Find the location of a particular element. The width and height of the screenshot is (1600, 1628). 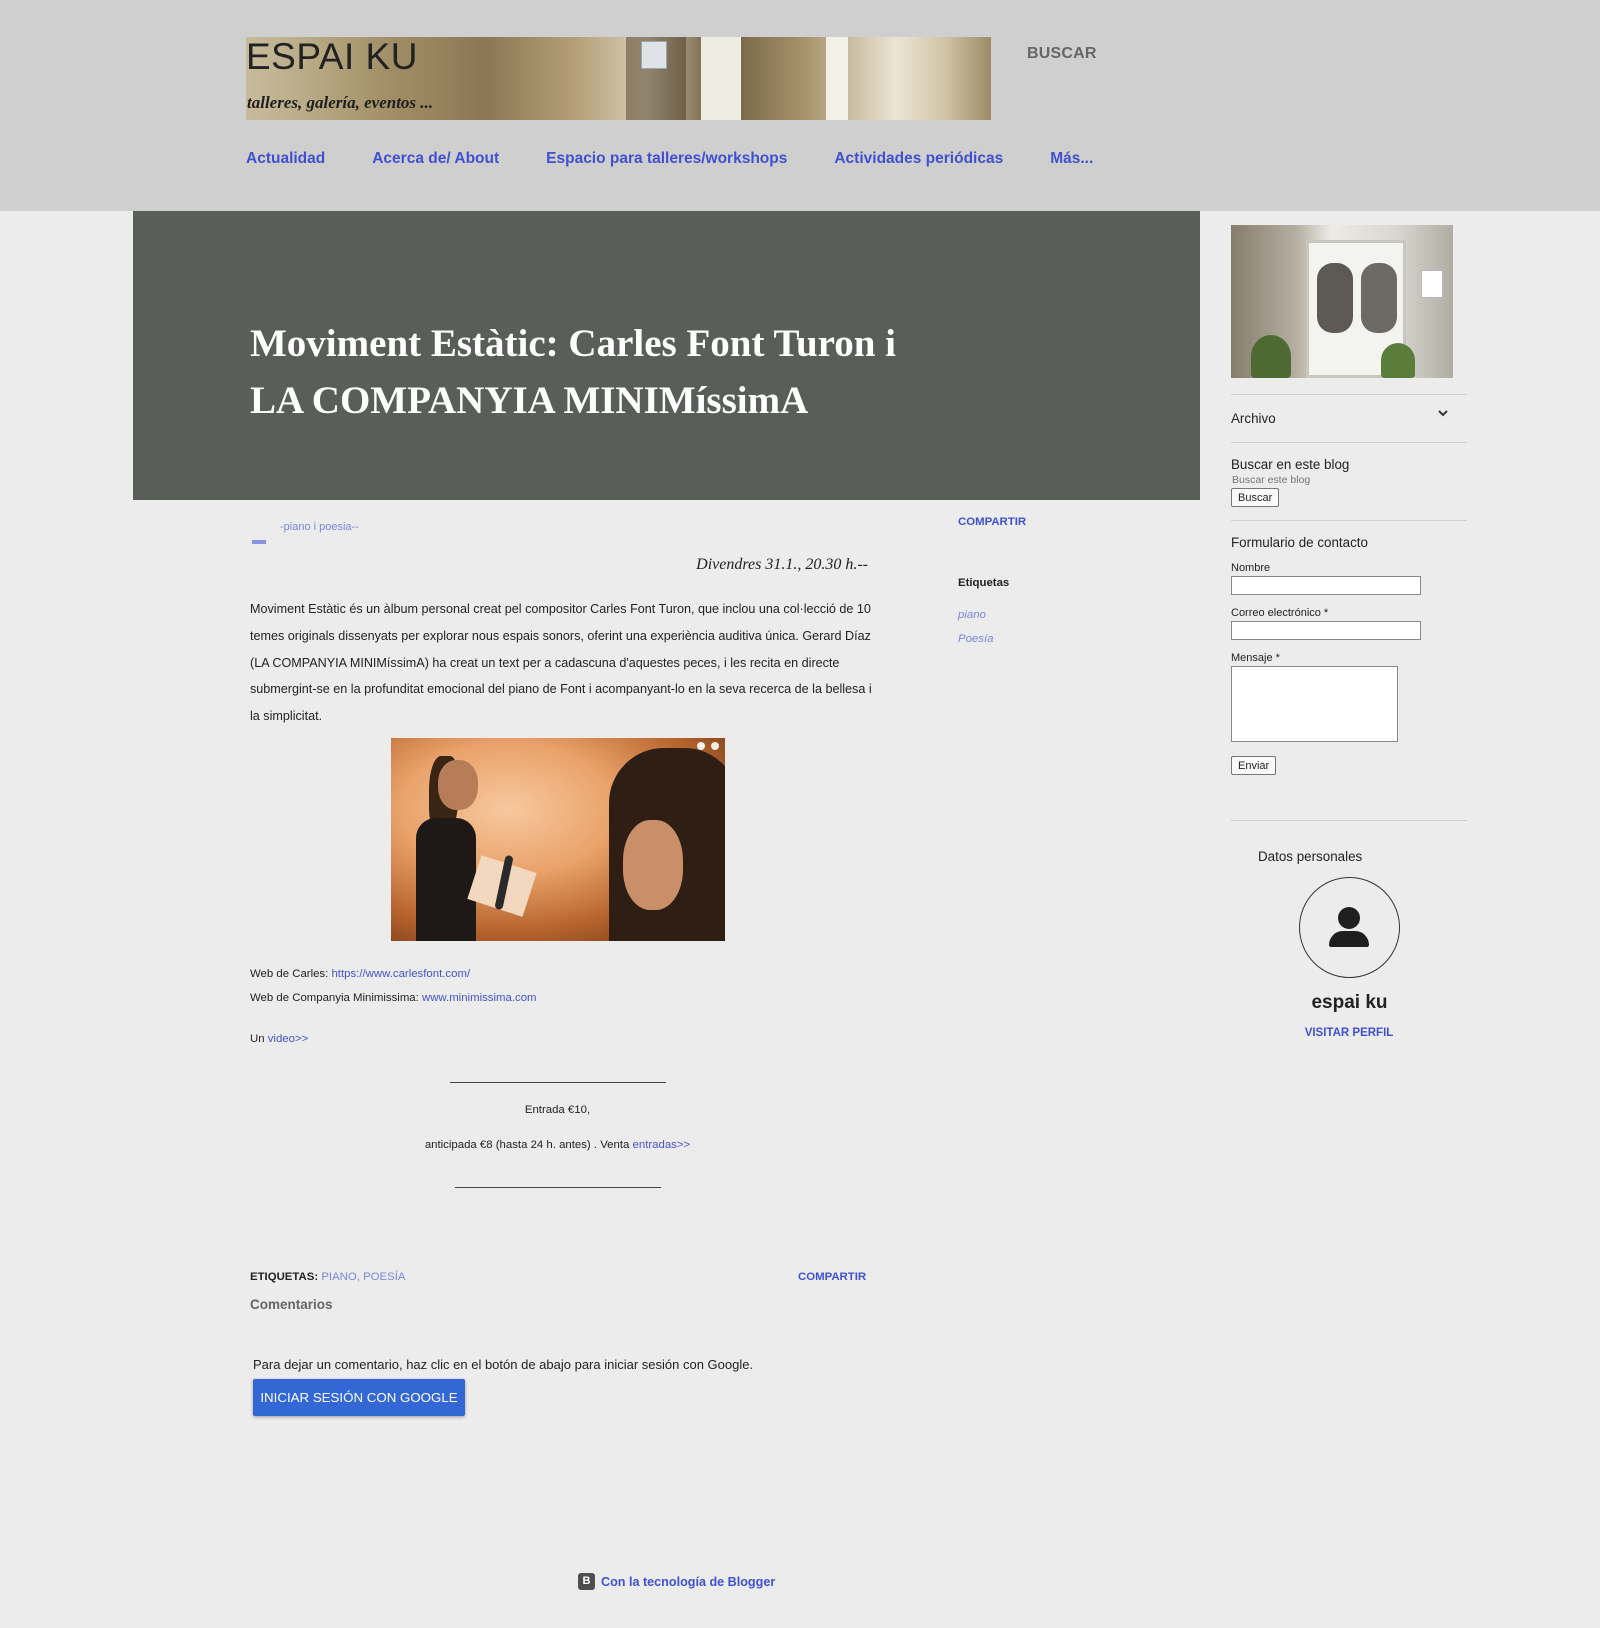

tag-piano: piano is located at coordinates (972, 615).